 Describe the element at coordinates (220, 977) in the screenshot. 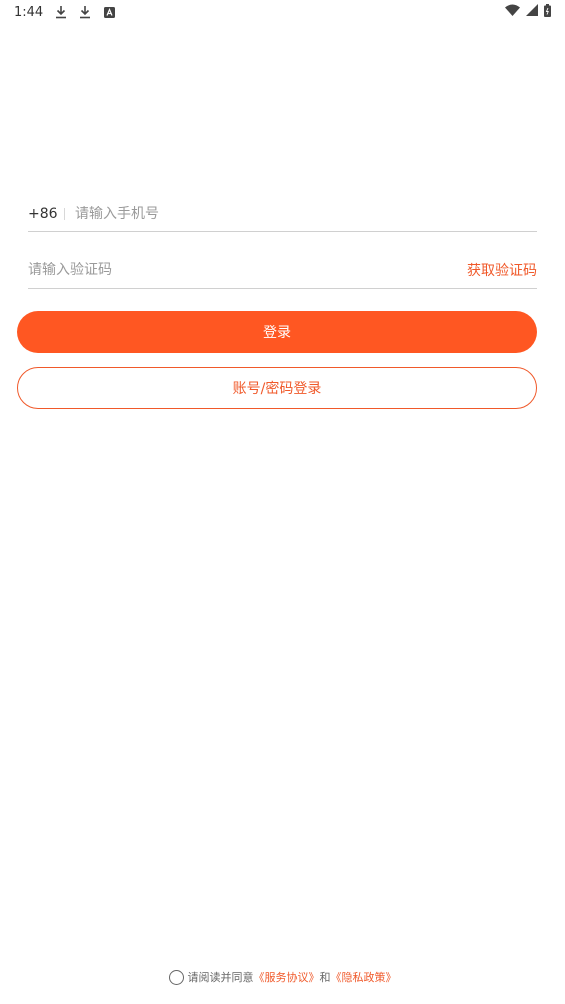

I see `agreement-prefix: 请阅读并同意` at that location.